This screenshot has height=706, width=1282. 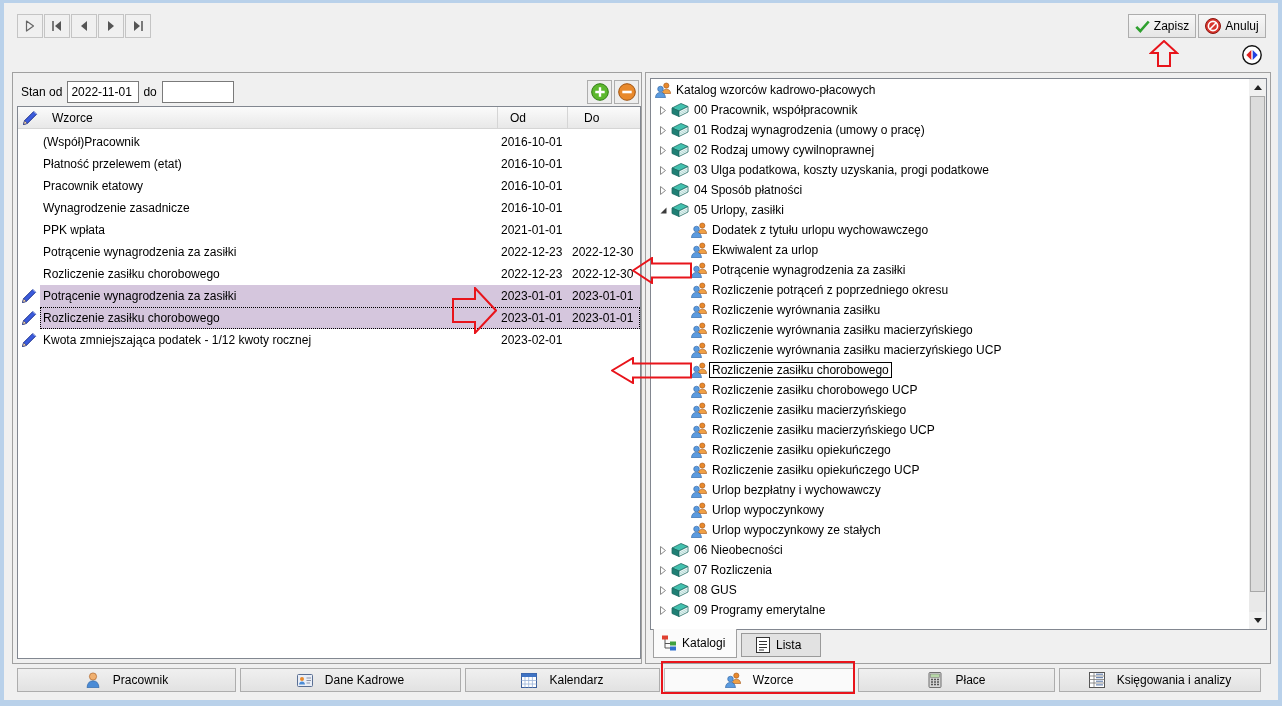 I want to click on tree-item: Rozliczenie zasiłku opiekuńczego UCP, so click(x=816, y=470).